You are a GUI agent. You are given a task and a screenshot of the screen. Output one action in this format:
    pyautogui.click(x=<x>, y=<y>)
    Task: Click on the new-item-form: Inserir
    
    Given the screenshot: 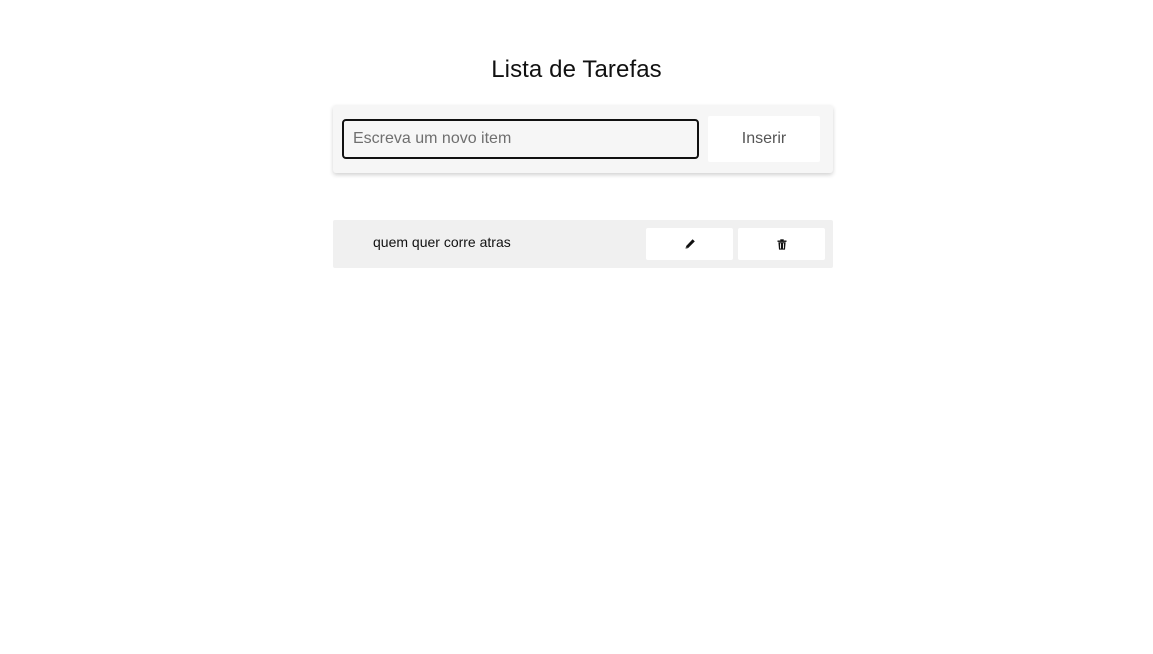 What is the action you would take?
    pyautogui.click(x=583, y=139)
    